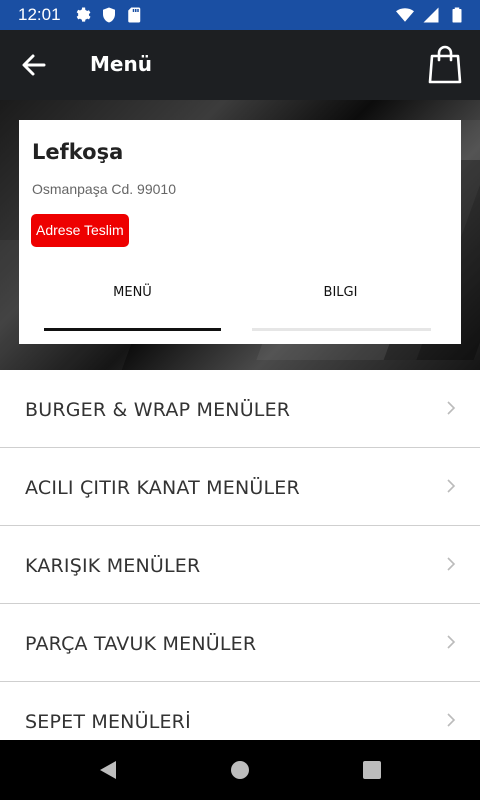 The image size is (480, 800). Describe the element at coordinates (457, 15) in the screenshot. I see `battery-icon` at that location.